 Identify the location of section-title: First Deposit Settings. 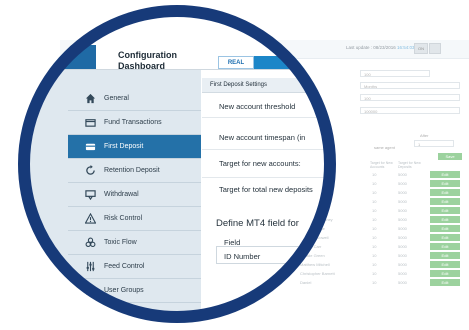
(239, 85).